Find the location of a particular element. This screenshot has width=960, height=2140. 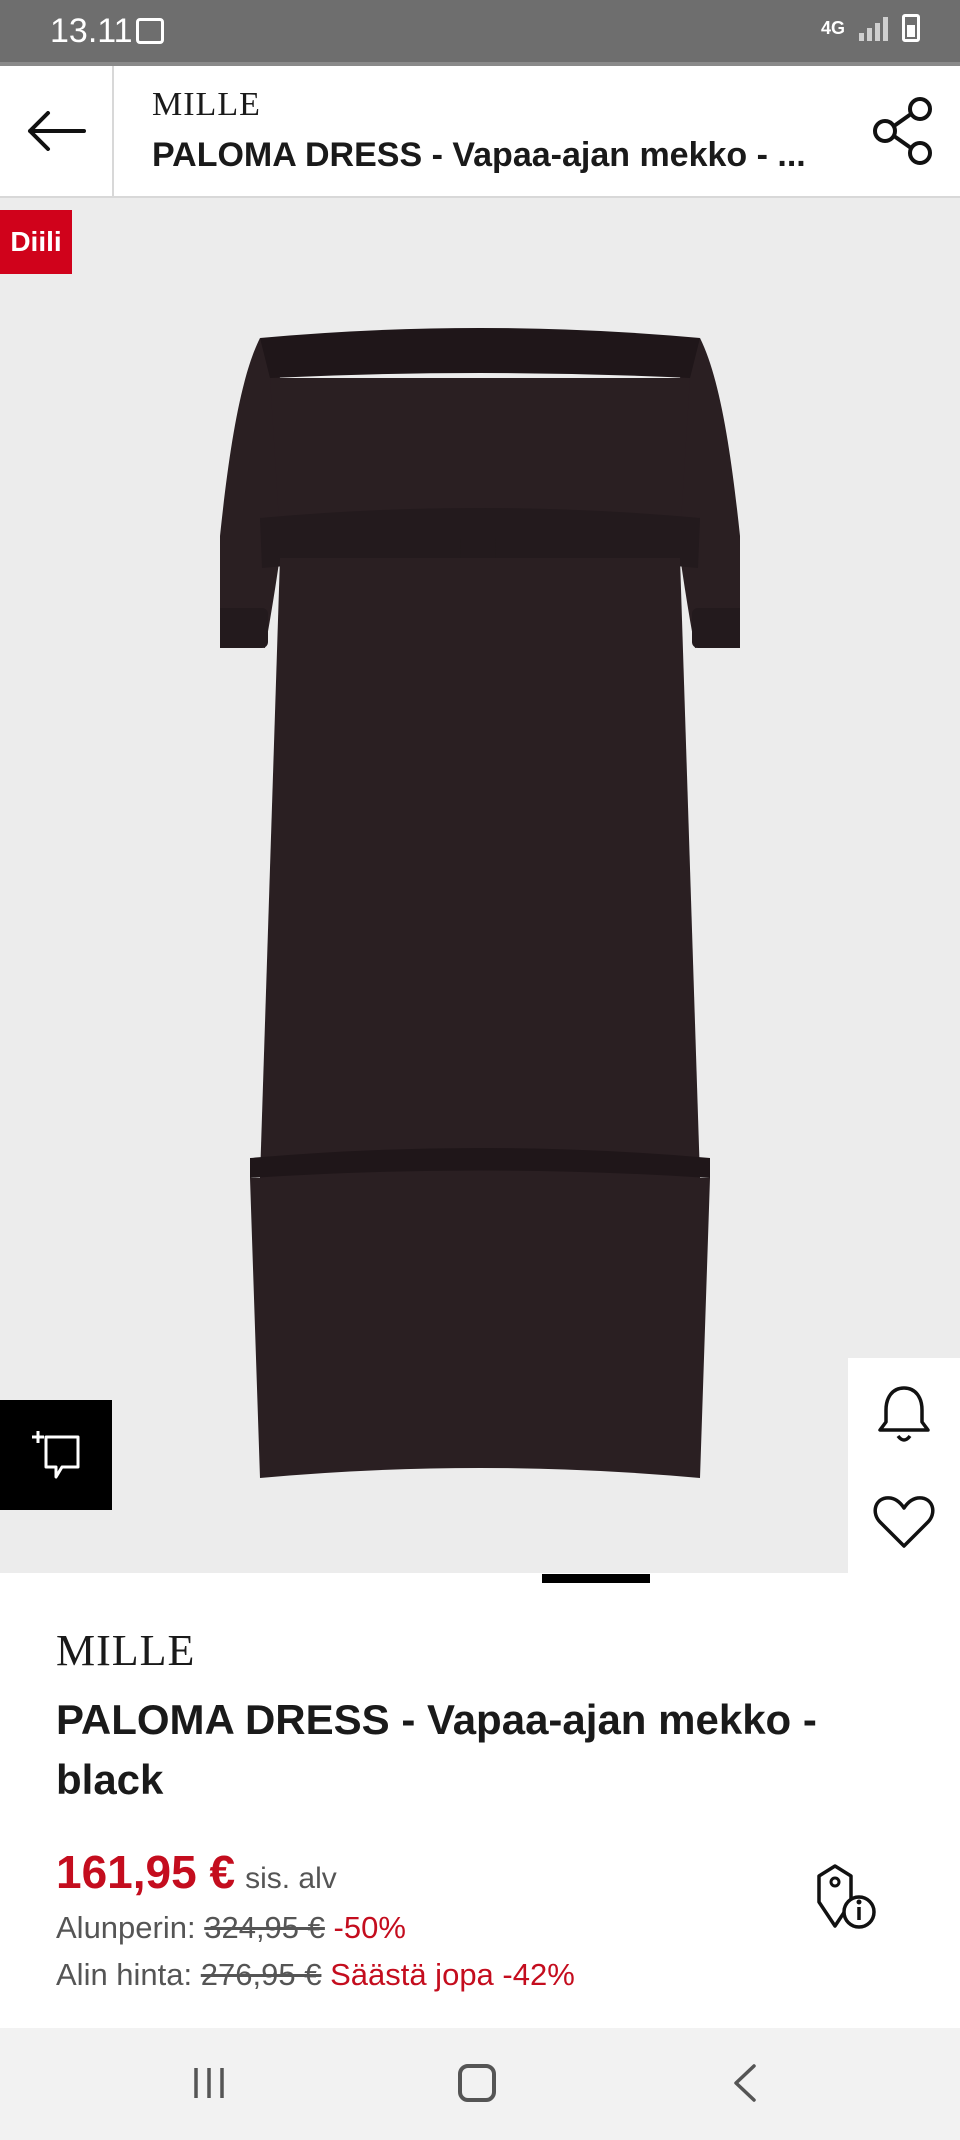

signal-icon is located at coordinates (873, 28).